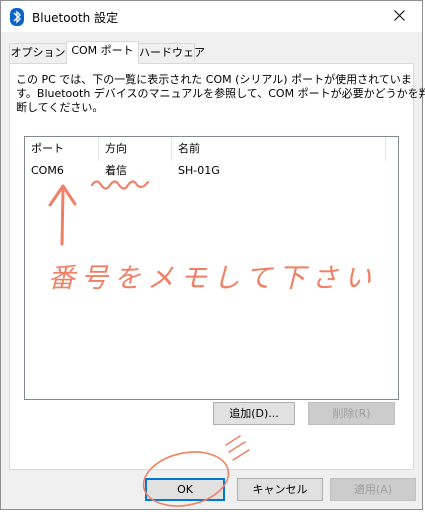  Describe the element at coordinates (351, 413) in the screenshot. I see `delete-button: 削除(R)` at that location.